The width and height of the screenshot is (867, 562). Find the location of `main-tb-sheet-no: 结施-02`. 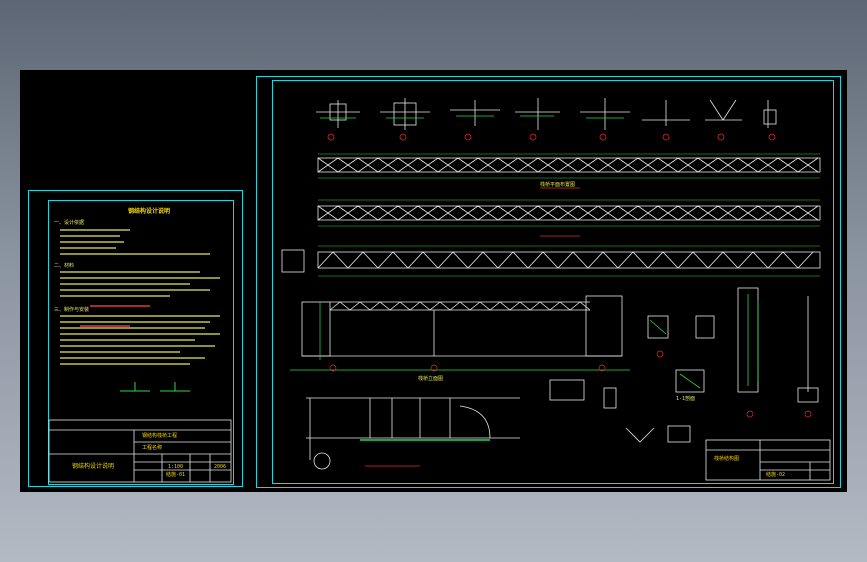

main-tb-sheet-no: 结施-02 is located at coordinates (776, 475).